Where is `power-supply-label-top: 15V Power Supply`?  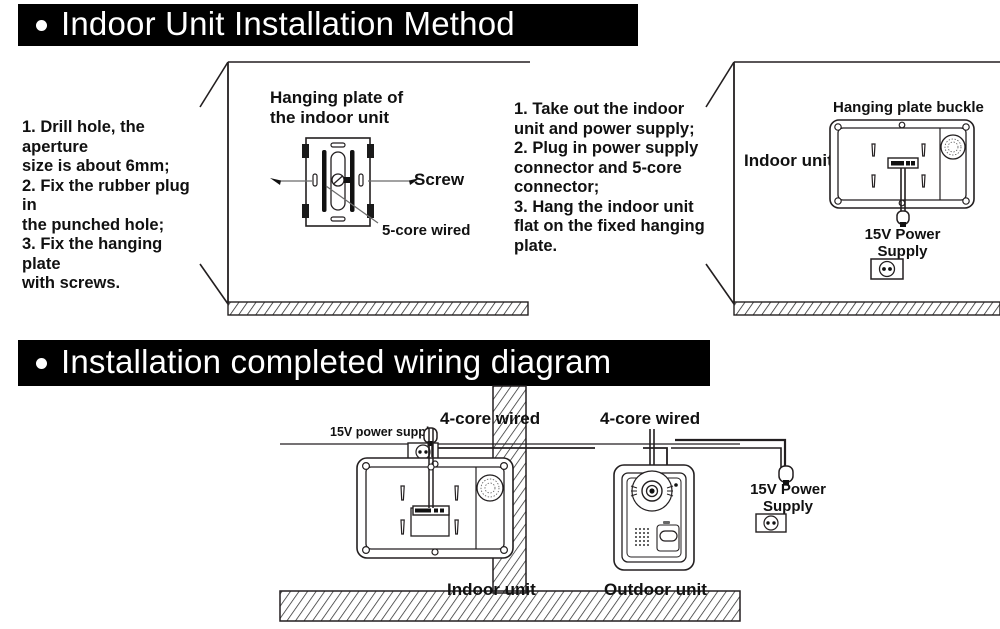 power-supply-label-top: 15V Power Supply is located at coordinates (902, 243).